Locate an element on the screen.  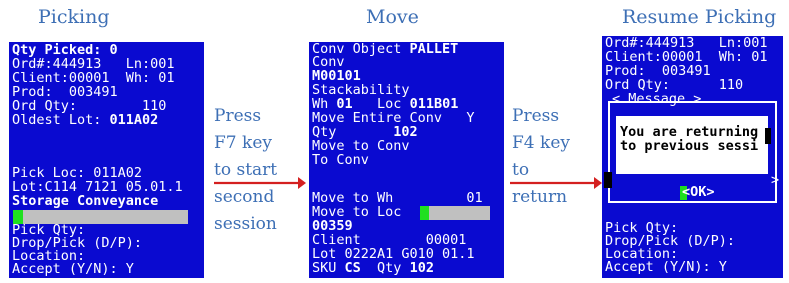
input-cursor is located at coordinates (424, 213).